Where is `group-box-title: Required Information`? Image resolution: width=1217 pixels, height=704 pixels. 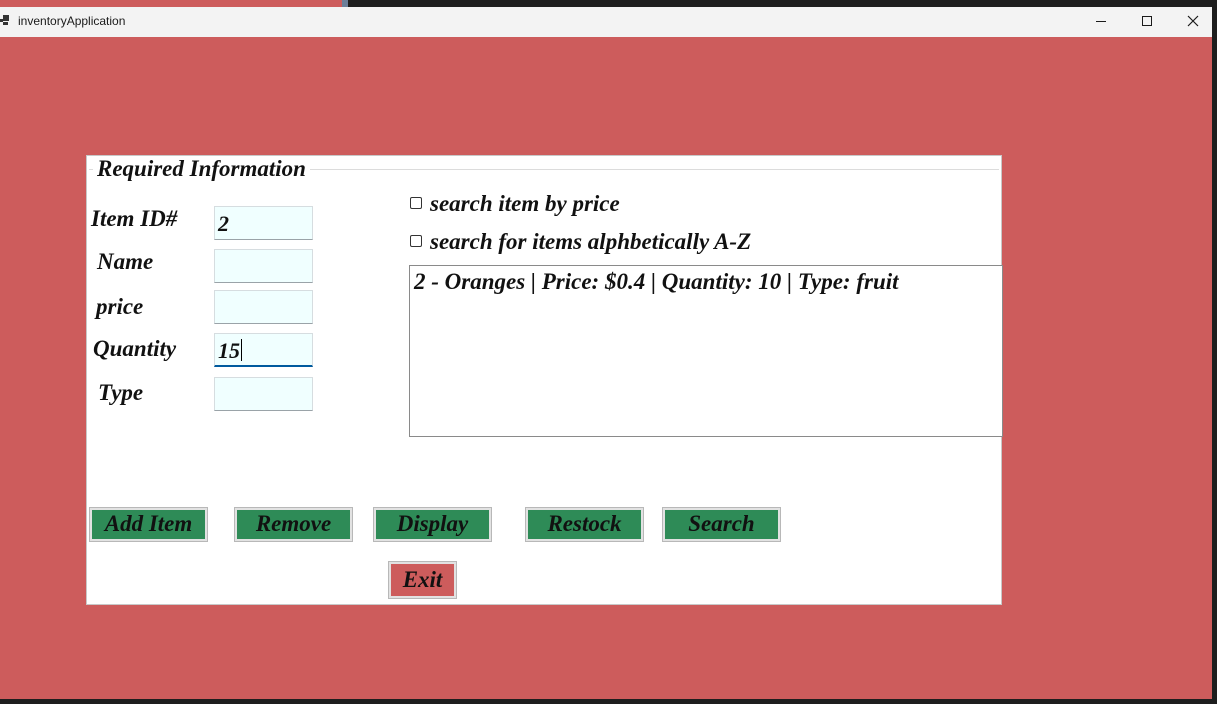 group-box-title: Required Information is located at coordinates (201, 169).